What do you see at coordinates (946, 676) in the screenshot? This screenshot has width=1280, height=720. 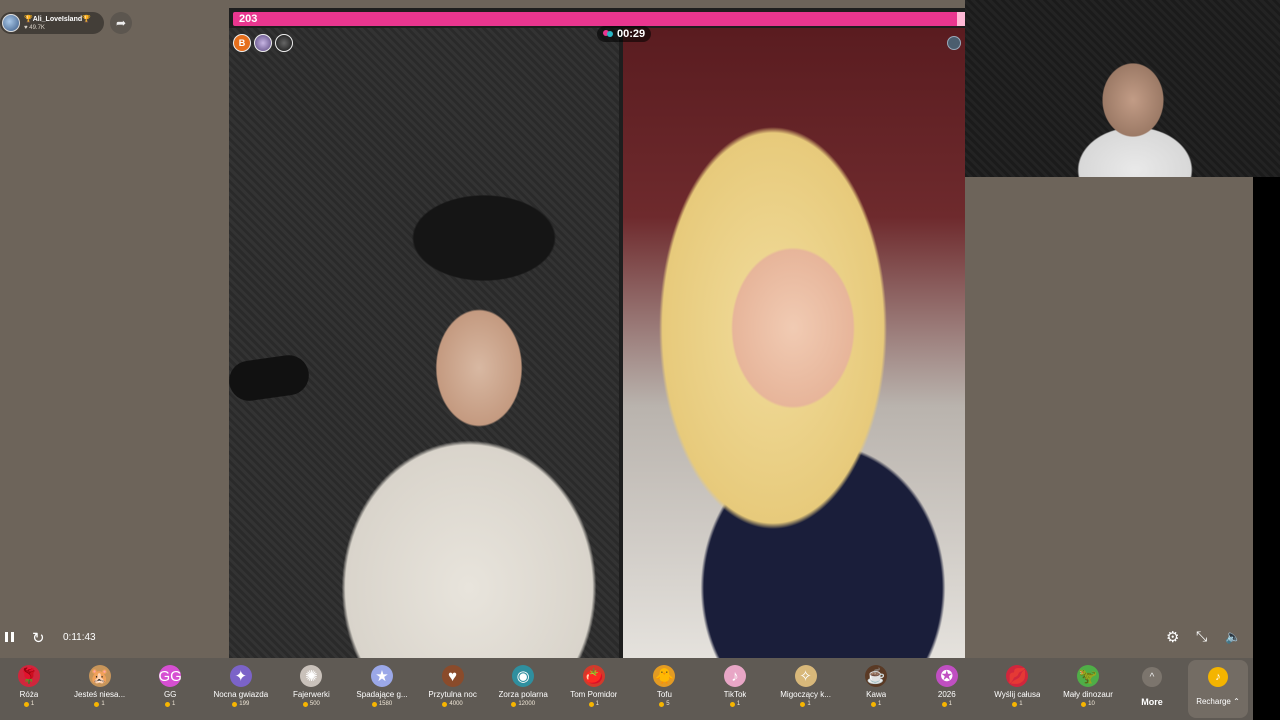 I see `gift-icon: ✪` at bounding box center [946, 676].